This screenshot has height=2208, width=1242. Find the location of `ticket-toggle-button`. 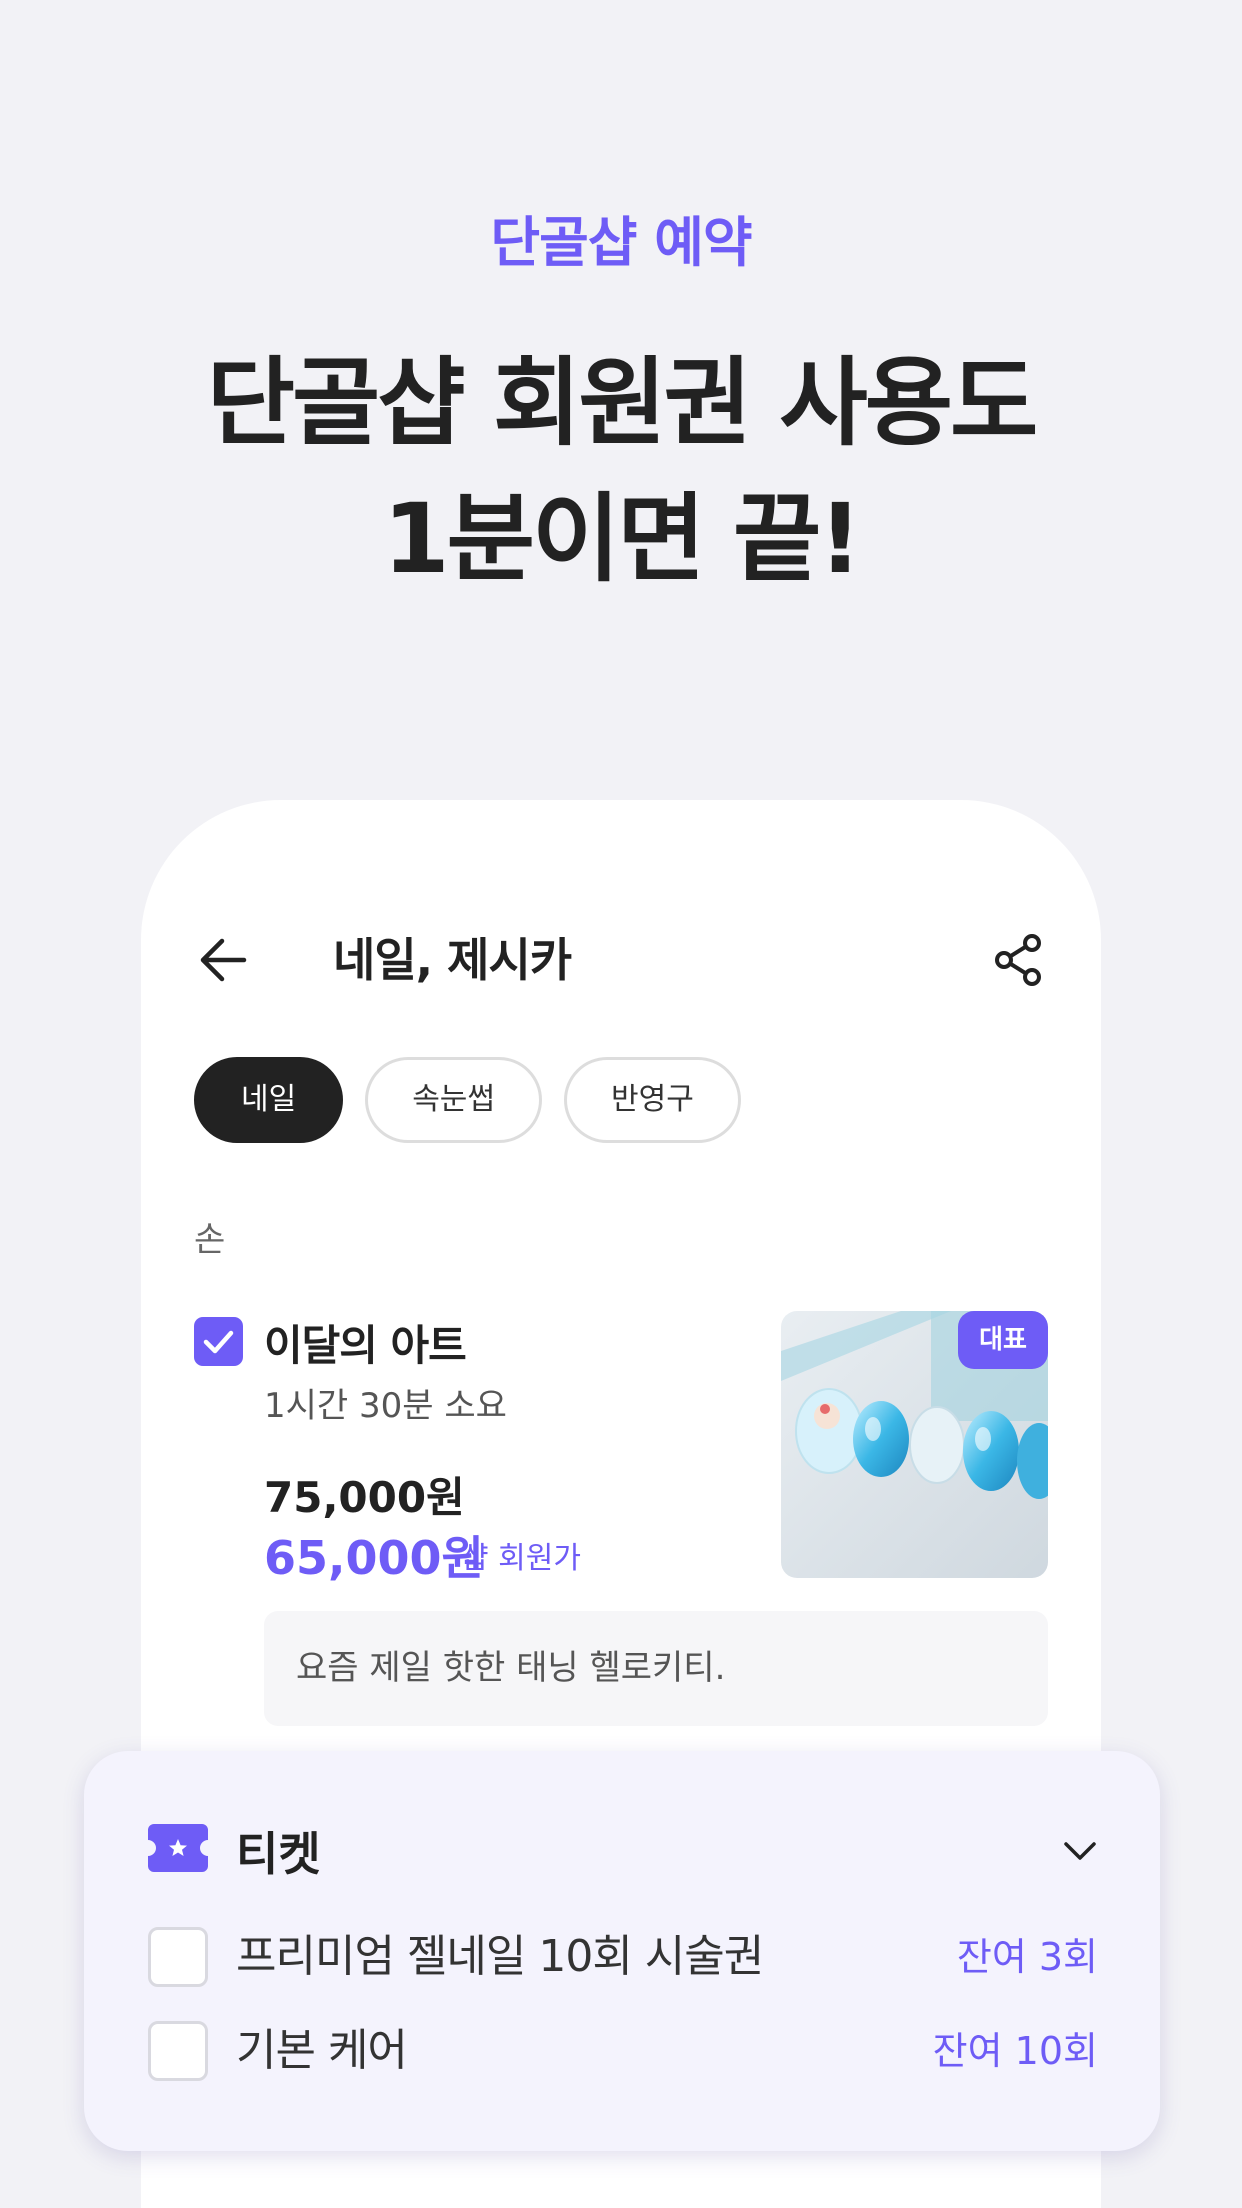

ticket-toggle-button is located at coordinates (1080, 1851).